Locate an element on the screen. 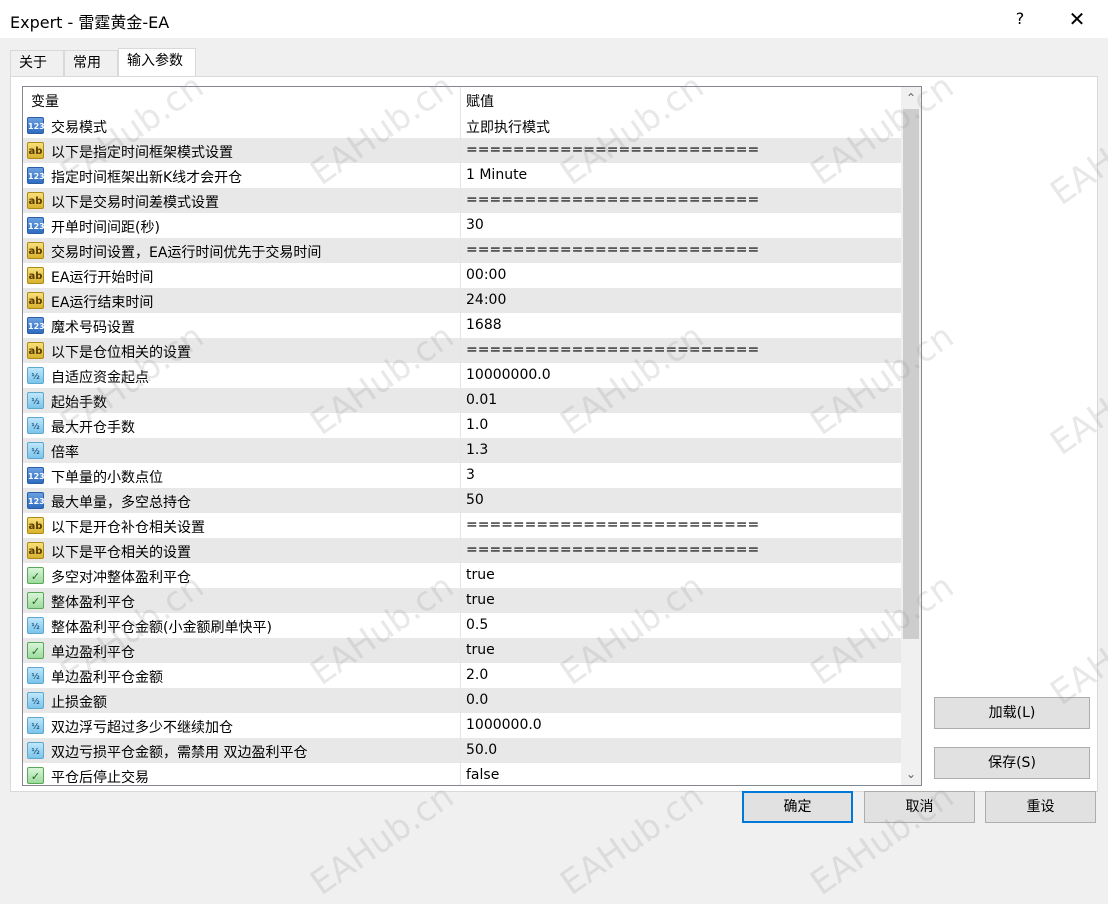 The image size is (1108, 904). parameter-value: 50 is located at coordinates (475, 500).